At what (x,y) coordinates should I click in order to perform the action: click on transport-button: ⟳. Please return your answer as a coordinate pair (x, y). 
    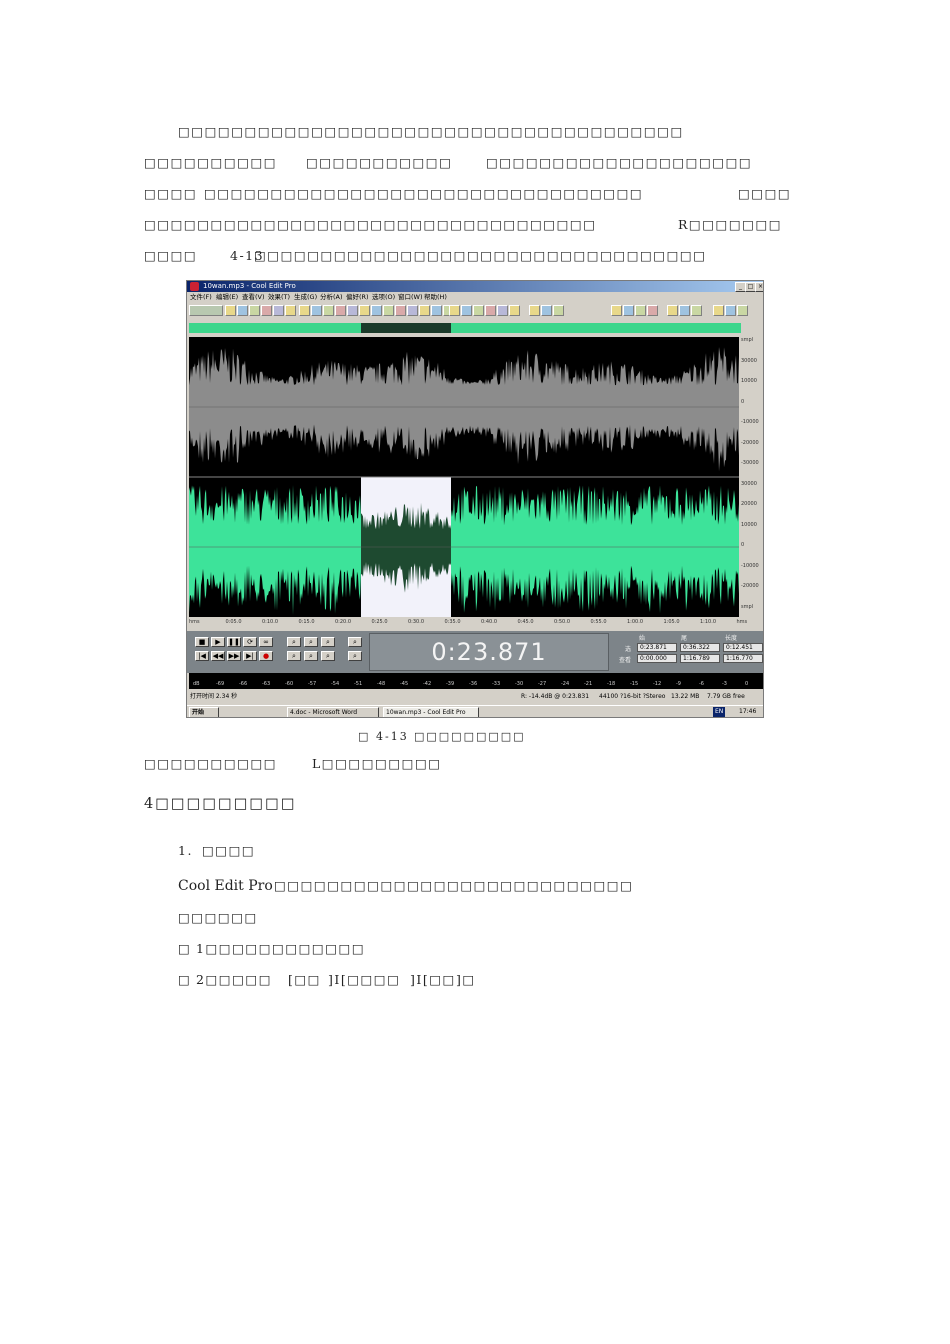
    Looking at the image, I should click on (250, 642).